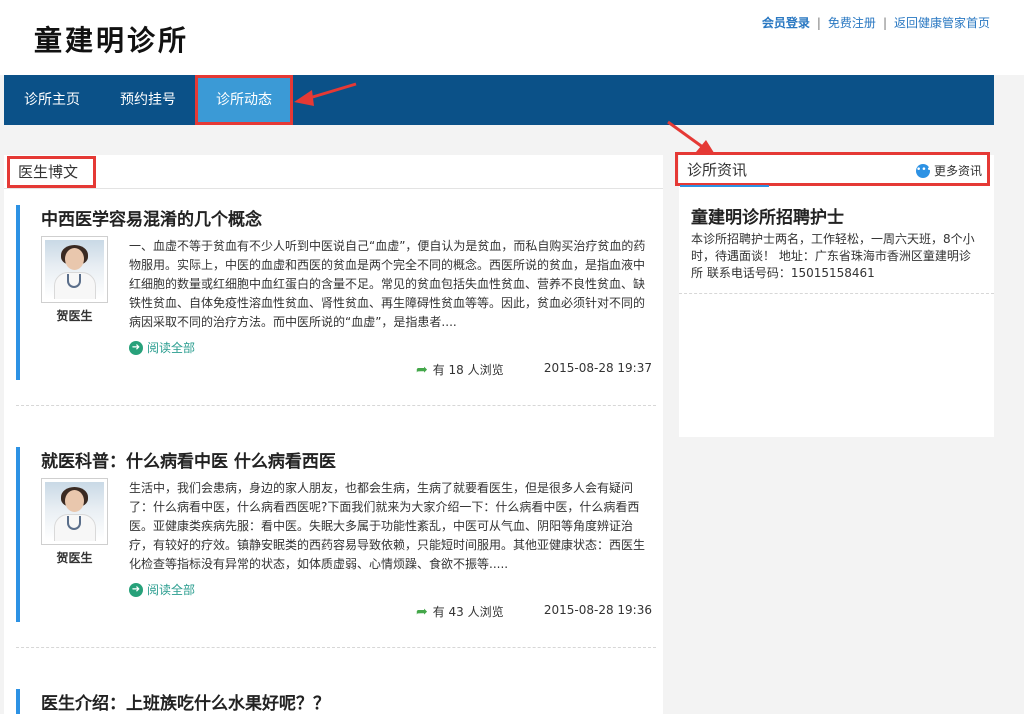 The image size is (1024, 714). Describe the element at coordinates (325, 94) in the screenshot. I see `annotation-arrow-icon` at that location.